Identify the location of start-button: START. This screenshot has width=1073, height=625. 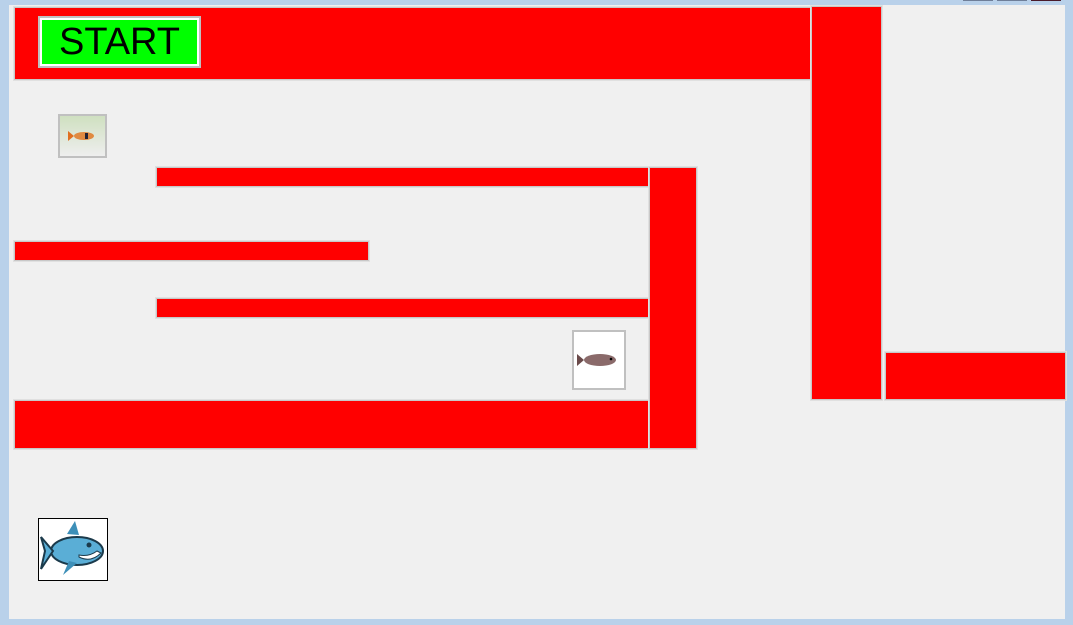
(119, 42).